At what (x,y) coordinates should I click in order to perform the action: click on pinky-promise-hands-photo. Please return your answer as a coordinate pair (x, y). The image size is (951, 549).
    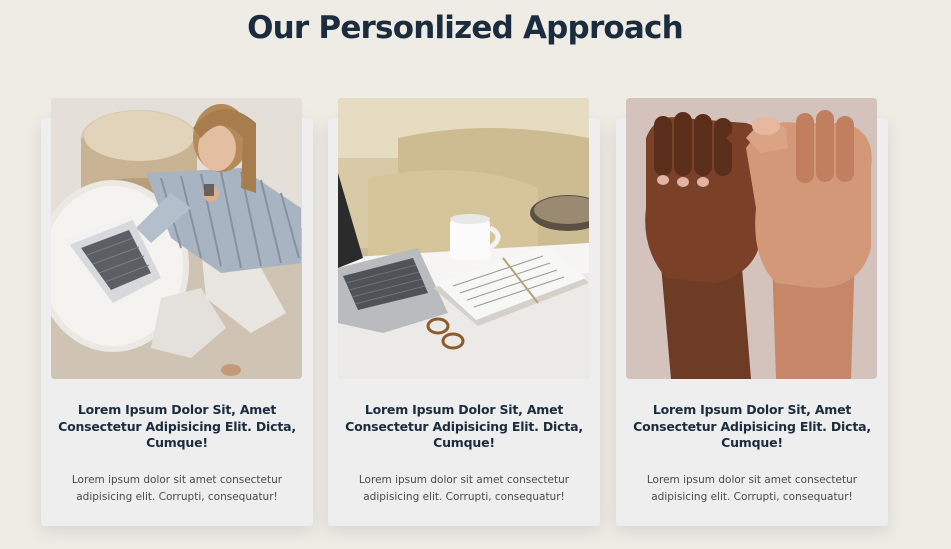
    Looking at the image, I should click on (751, 238).